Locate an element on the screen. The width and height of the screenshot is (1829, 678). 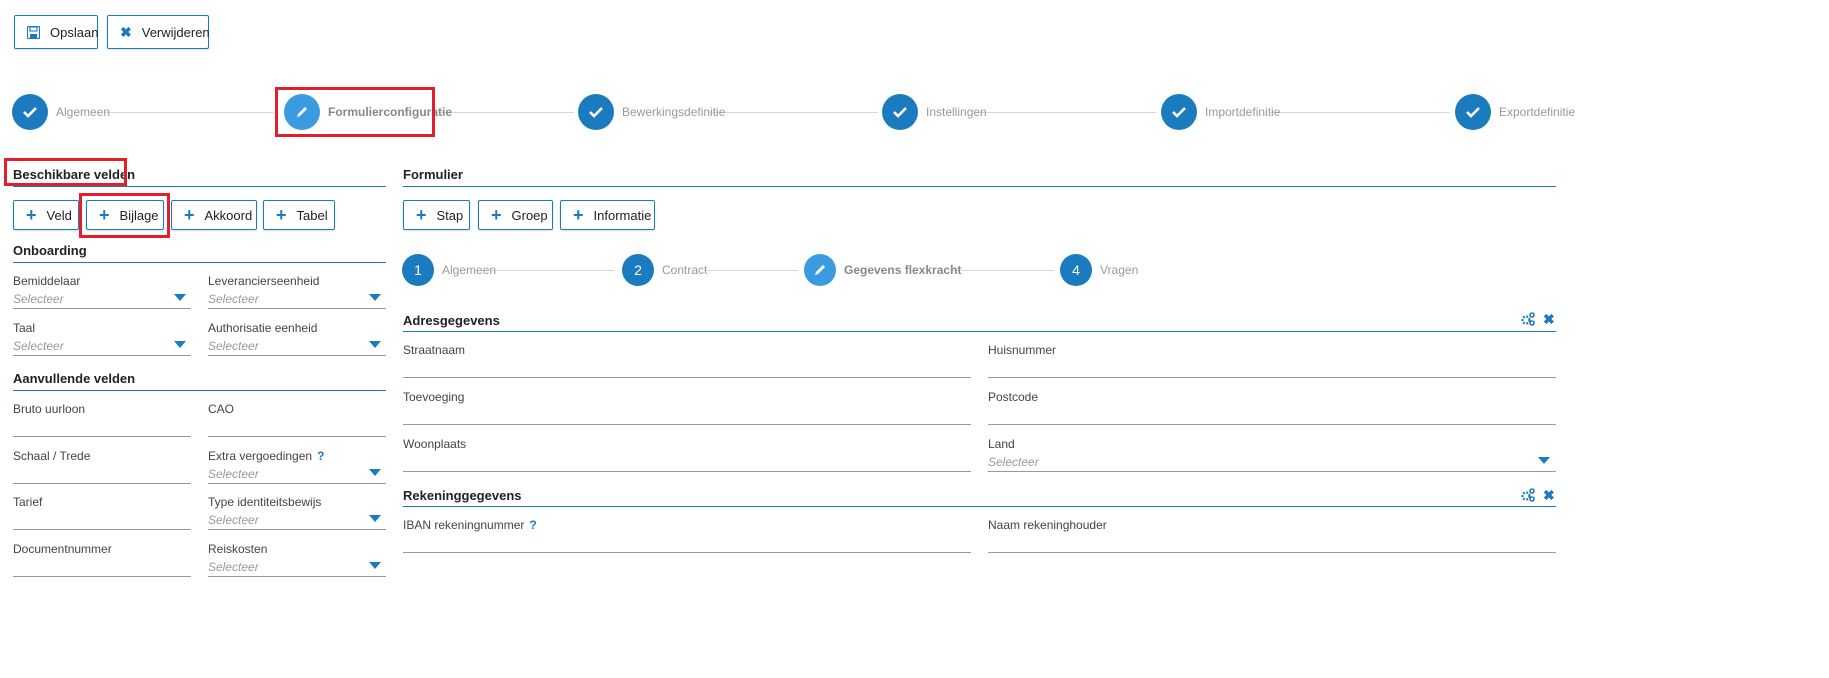
straatnaam-field: Straatnaam is located at coordinates (687, 361).